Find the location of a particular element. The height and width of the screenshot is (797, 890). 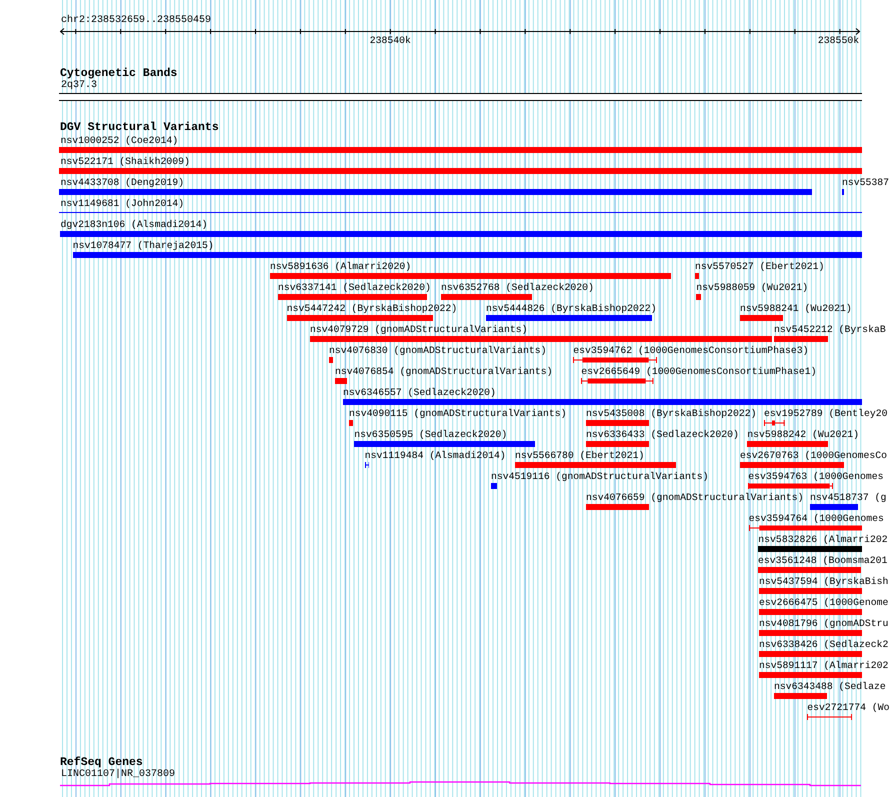

variant-label: esv1952789 (Bentley20 is located at coordinates (826, 413).